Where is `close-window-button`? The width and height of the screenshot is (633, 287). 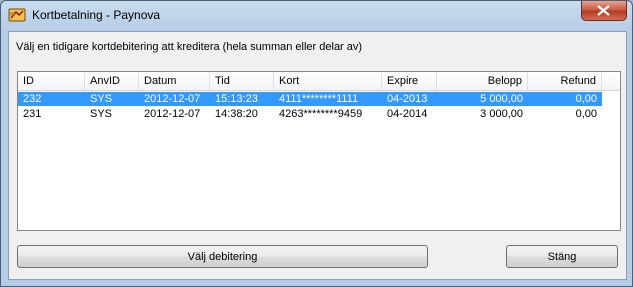
close-window-button is located at coordinates (604, 11).